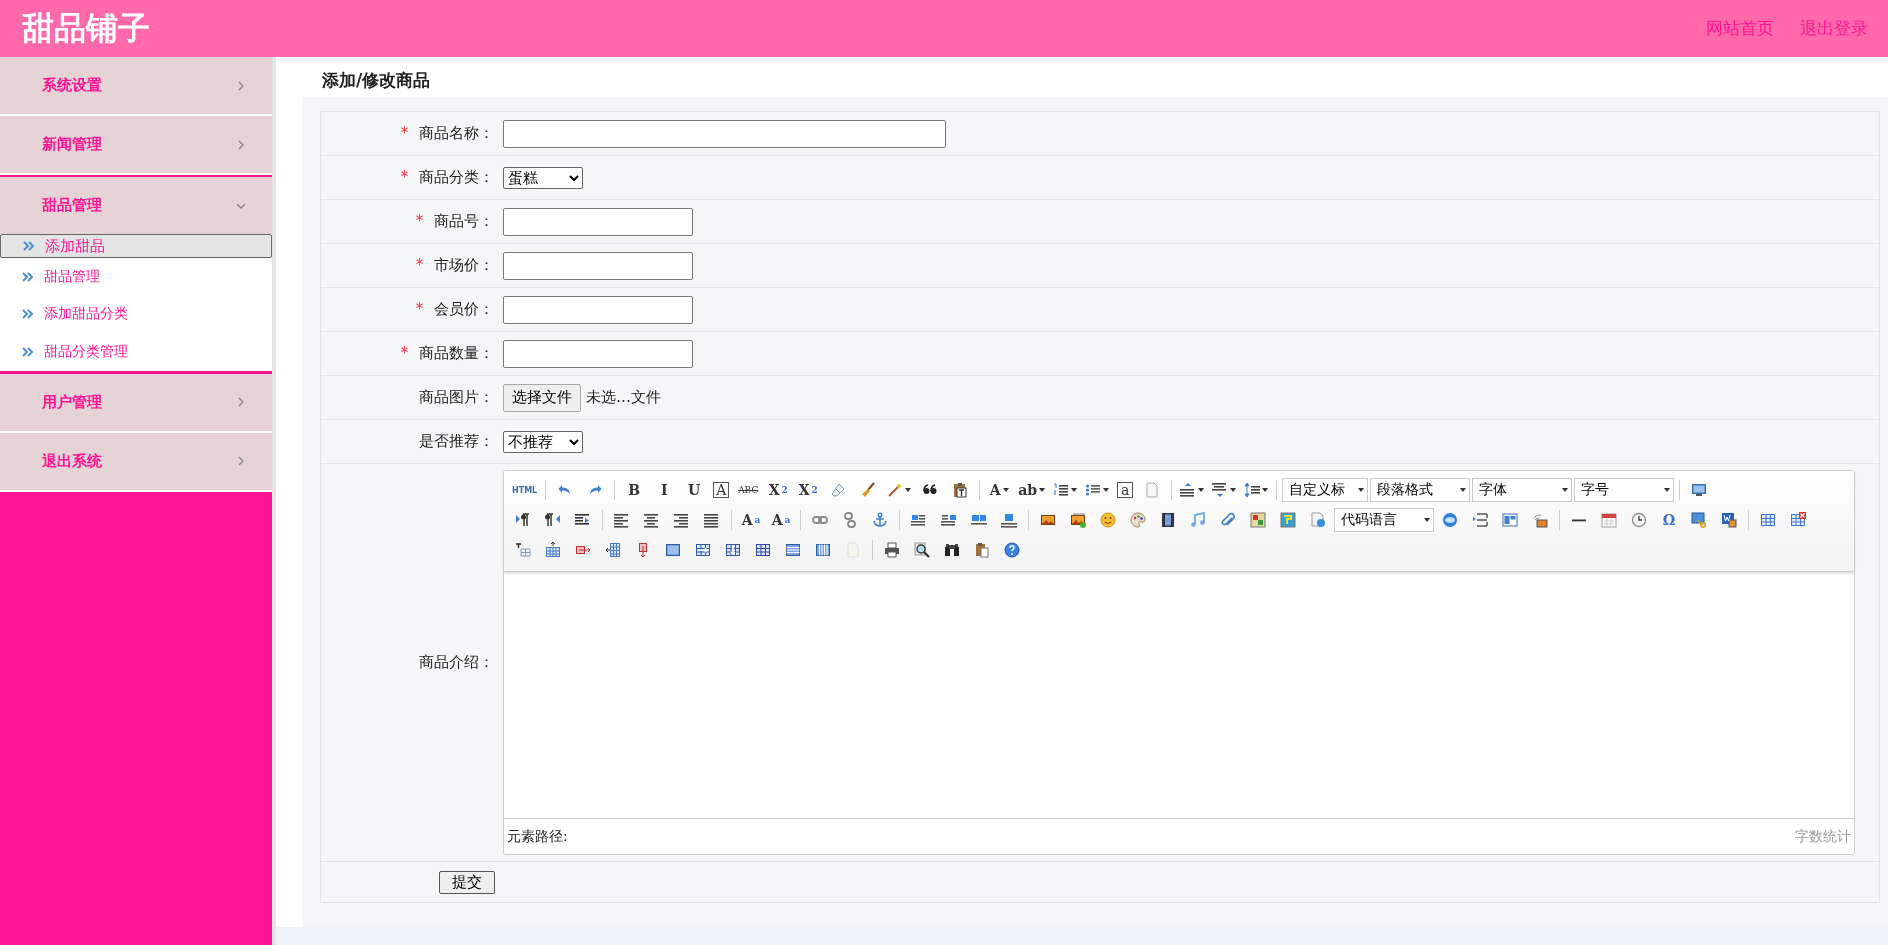  Describe the element at coordinates (1258, 520) in the screenshot. I see `map-icon` at that location.